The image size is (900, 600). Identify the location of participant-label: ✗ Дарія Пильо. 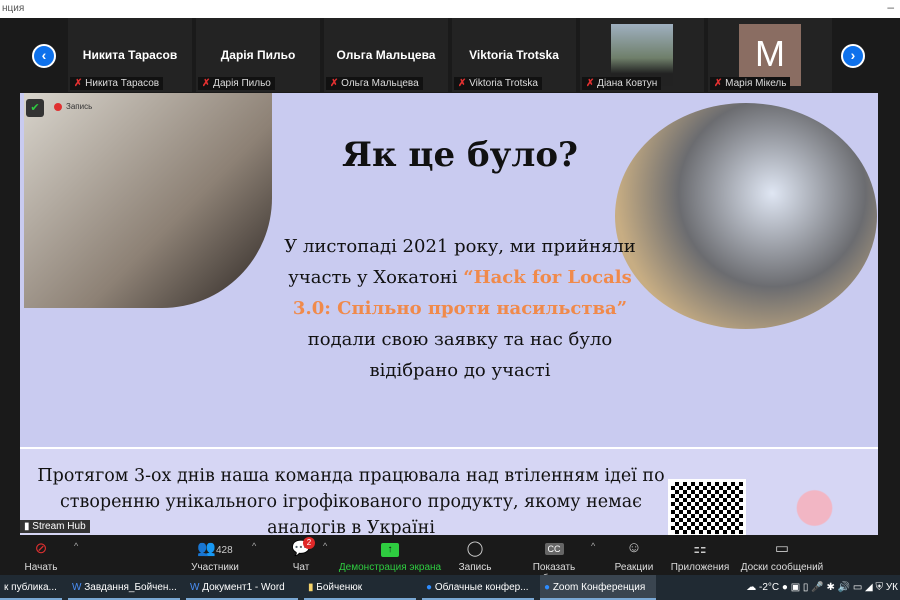
(236, 83).